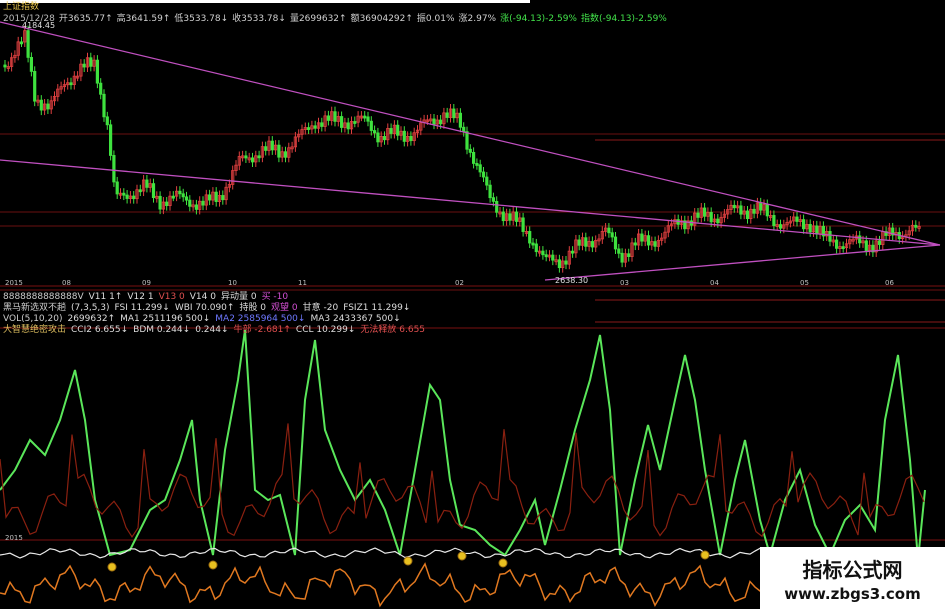  What do you see at coordinates (33, 319) in the screenshot?
I see `indicator-value: VOL(5,10,20)` at bounding box center [33, 319].